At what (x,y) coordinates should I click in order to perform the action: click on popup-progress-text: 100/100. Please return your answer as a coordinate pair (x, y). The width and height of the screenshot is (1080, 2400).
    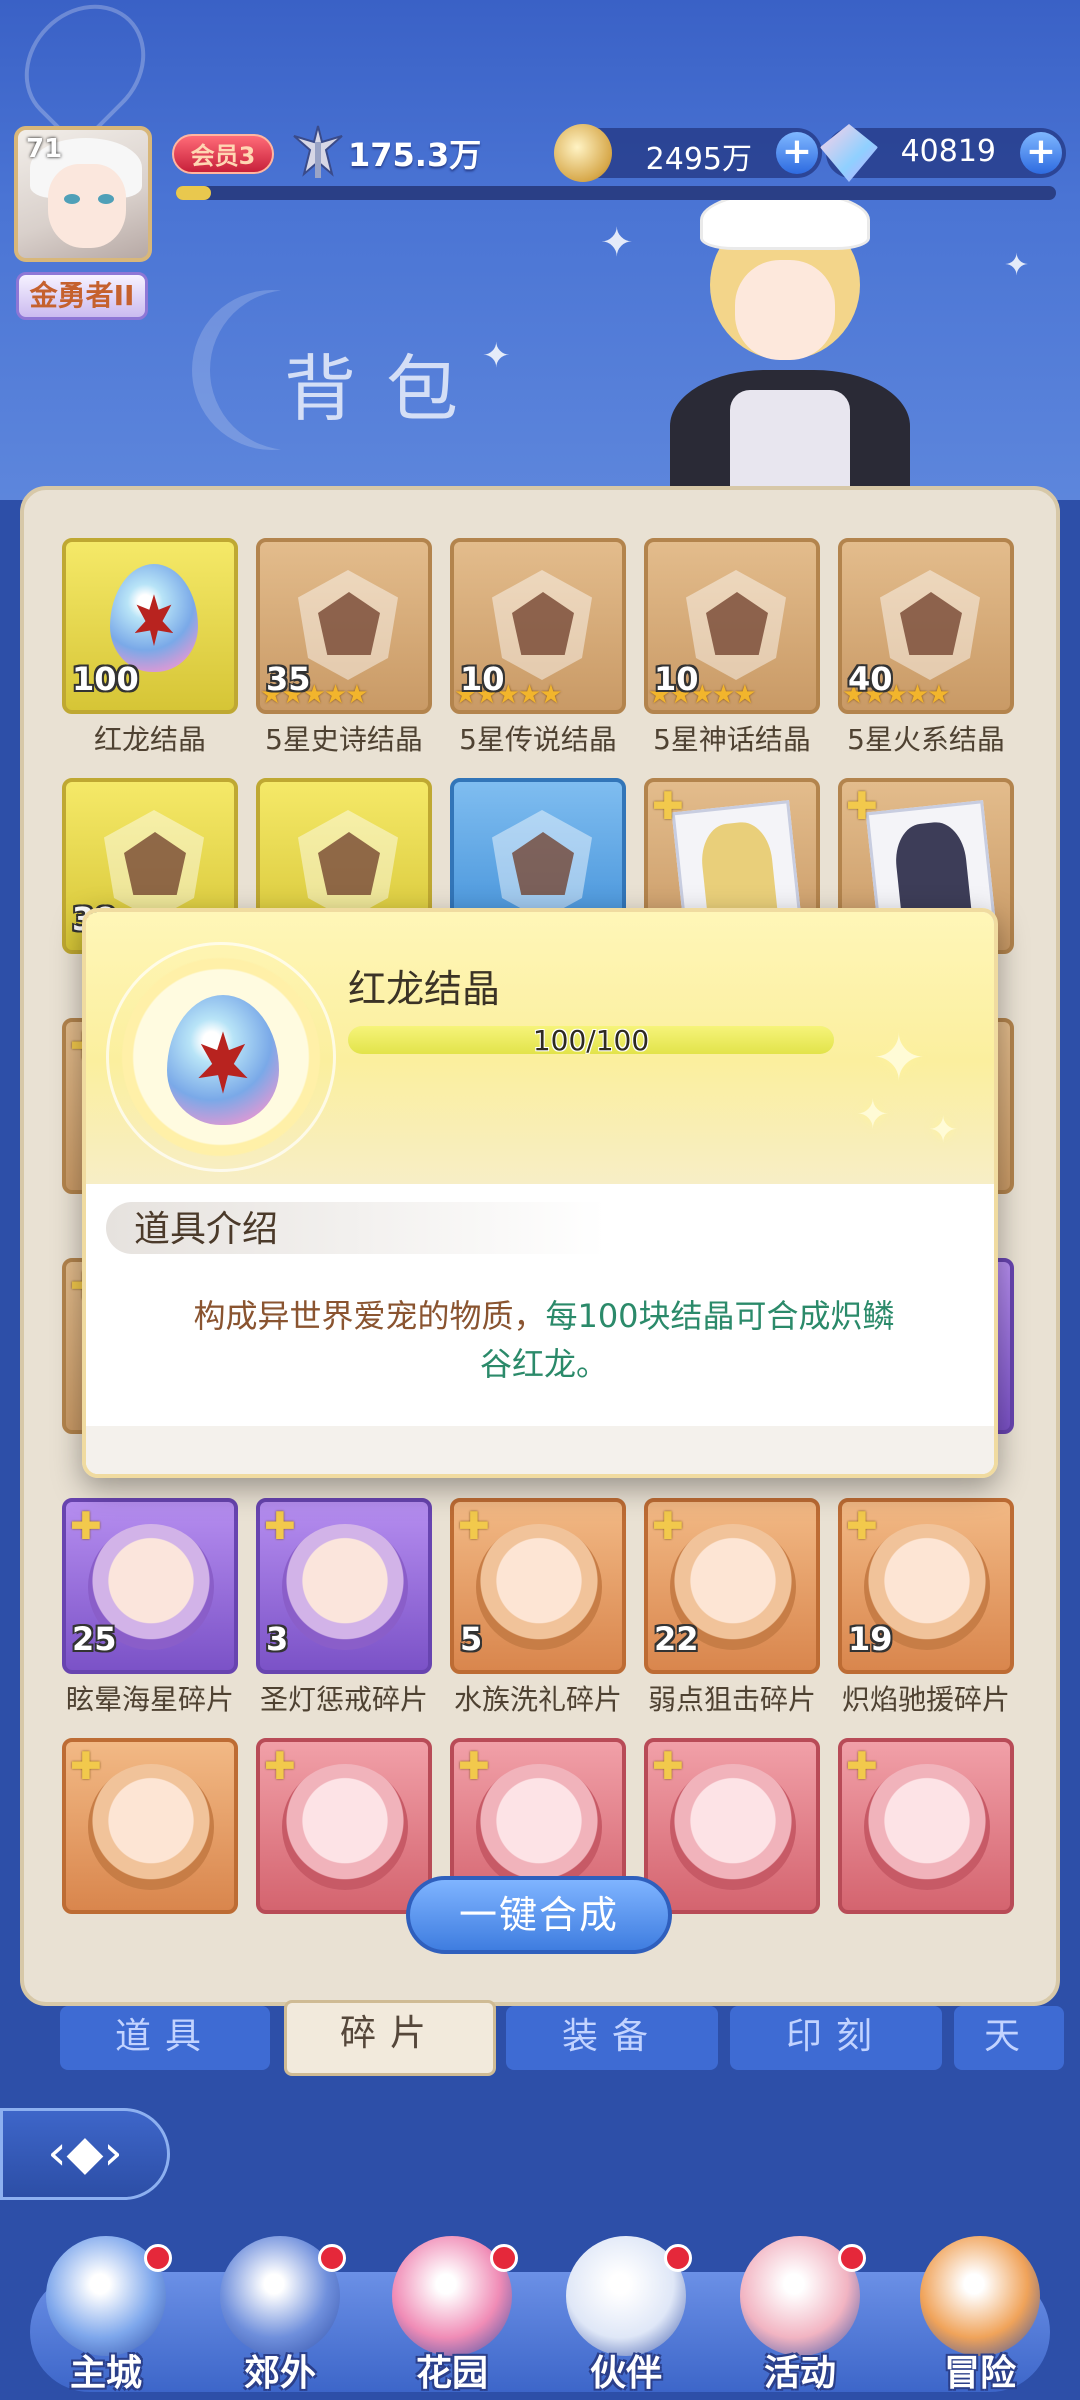
    Looking at the image, I should click on (591, 1040).